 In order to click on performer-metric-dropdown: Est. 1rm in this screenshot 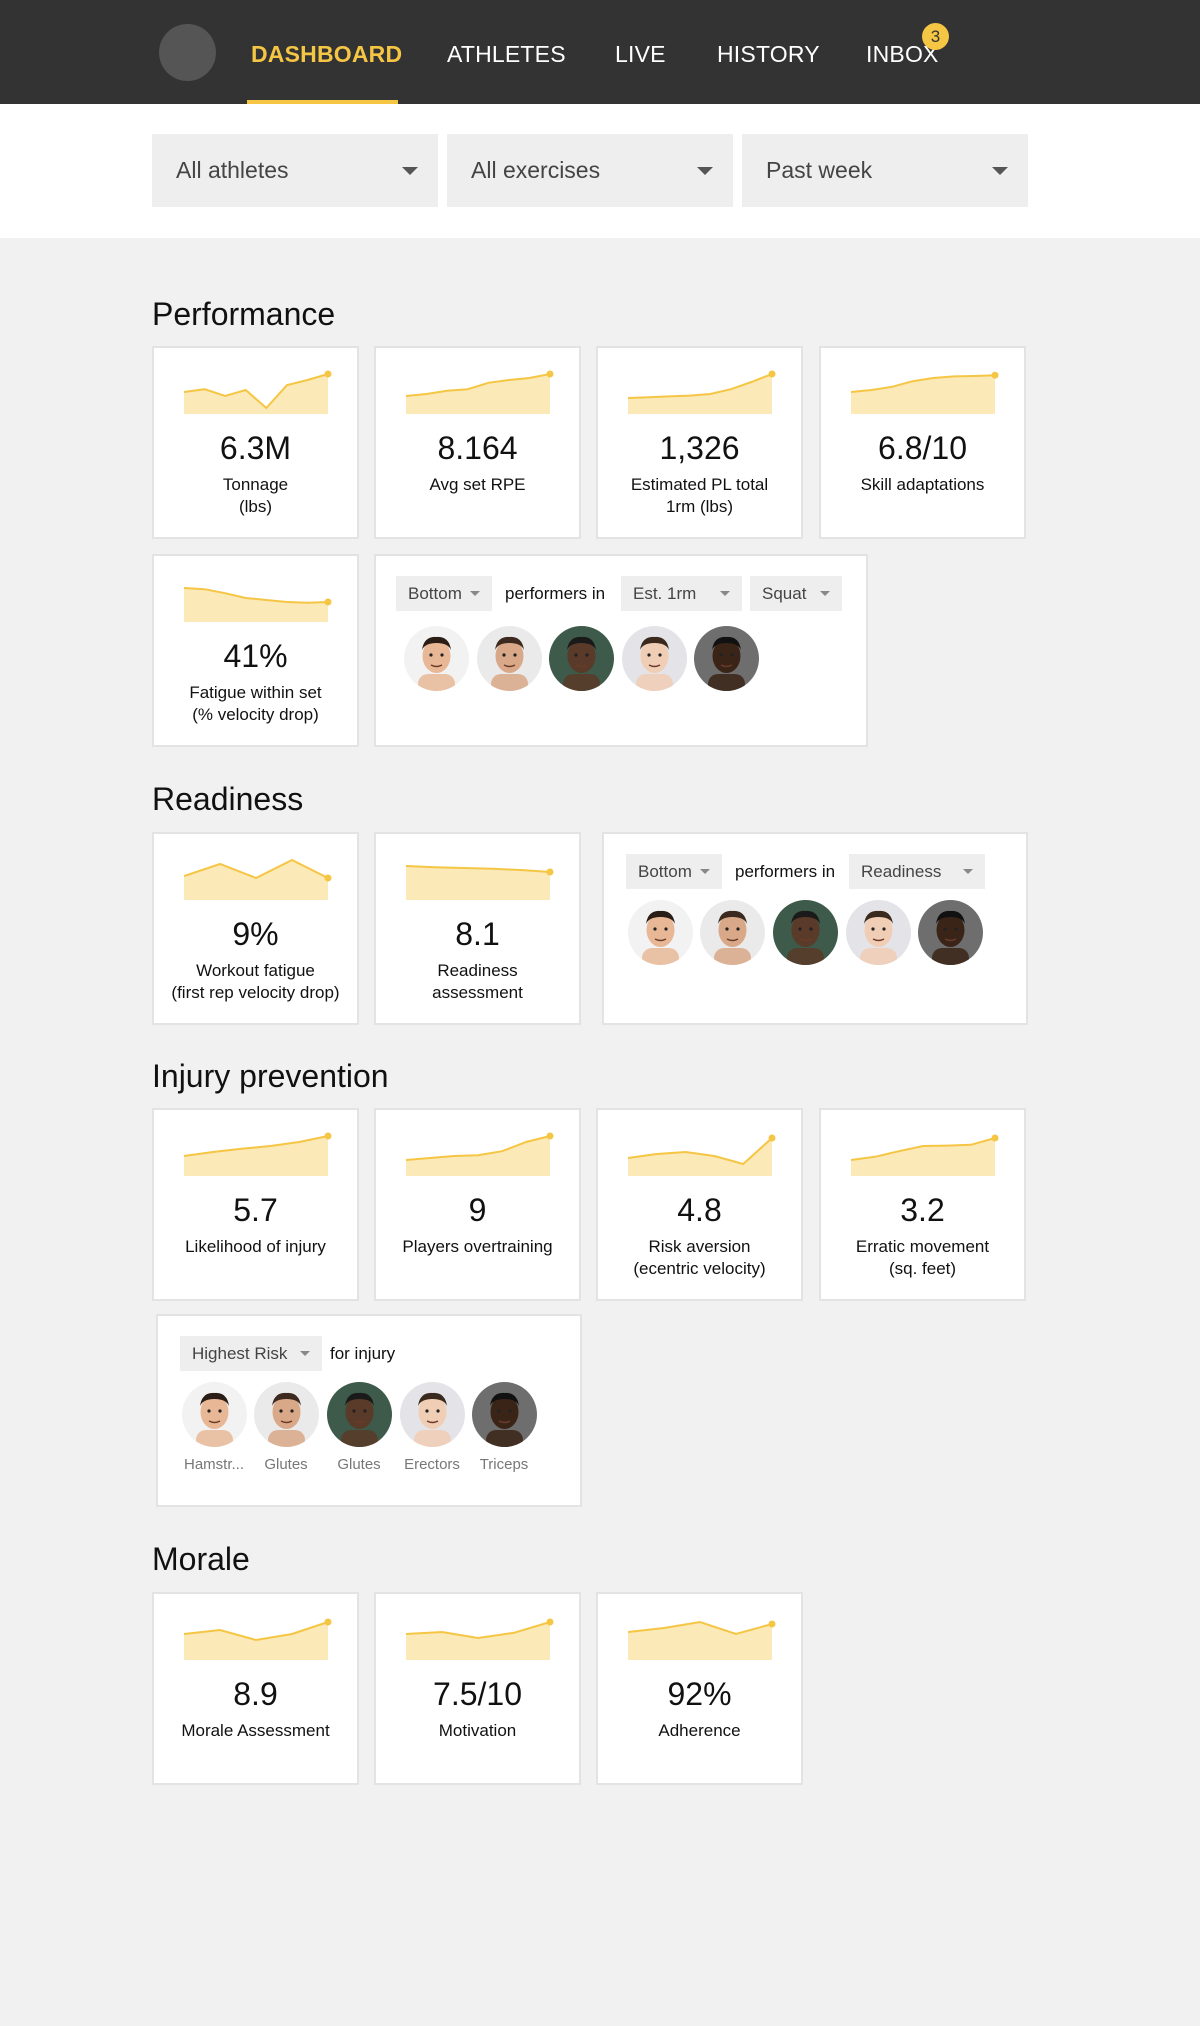, I will do `click(681, 593)`.